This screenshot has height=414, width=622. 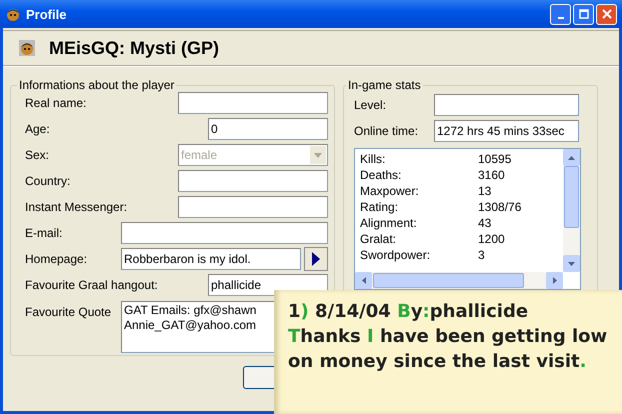 I want to click on down-arrow-icon, so click(x=571, y=264).